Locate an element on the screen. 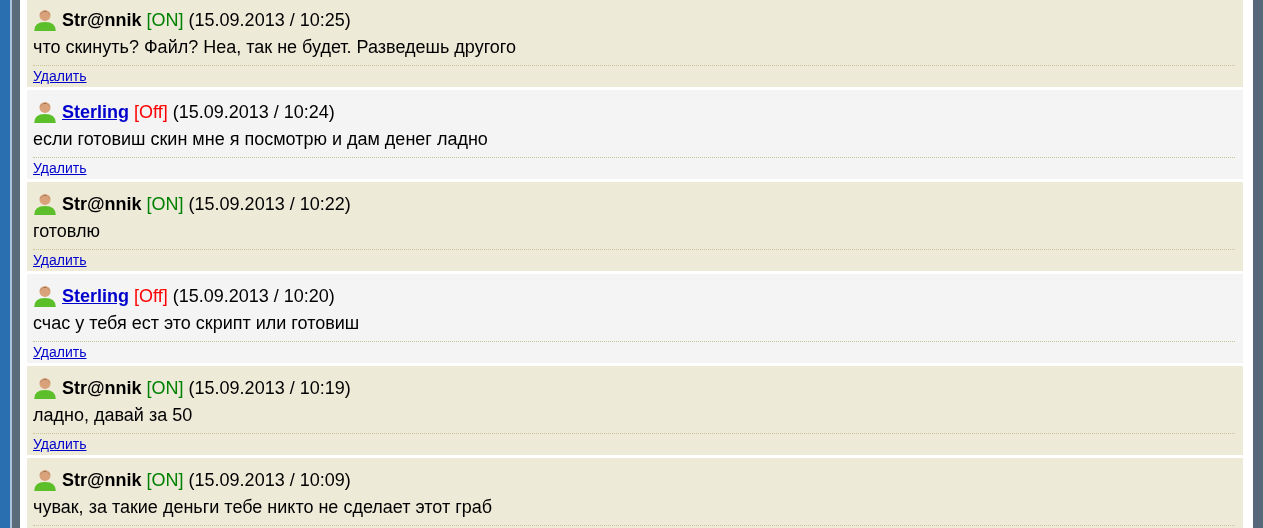  timestamp: (15.09.2013 / 10:20) is located at coordinates (253, 296).